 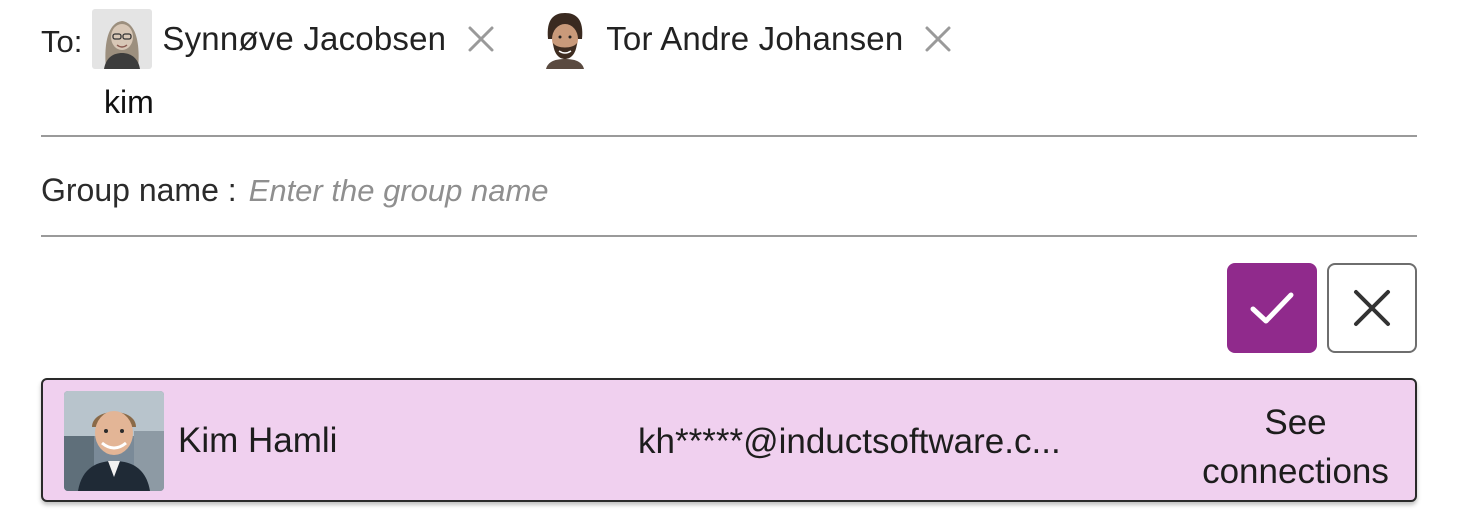 I want to click on group-name-row: Group name :, so click(x=595, y=190).